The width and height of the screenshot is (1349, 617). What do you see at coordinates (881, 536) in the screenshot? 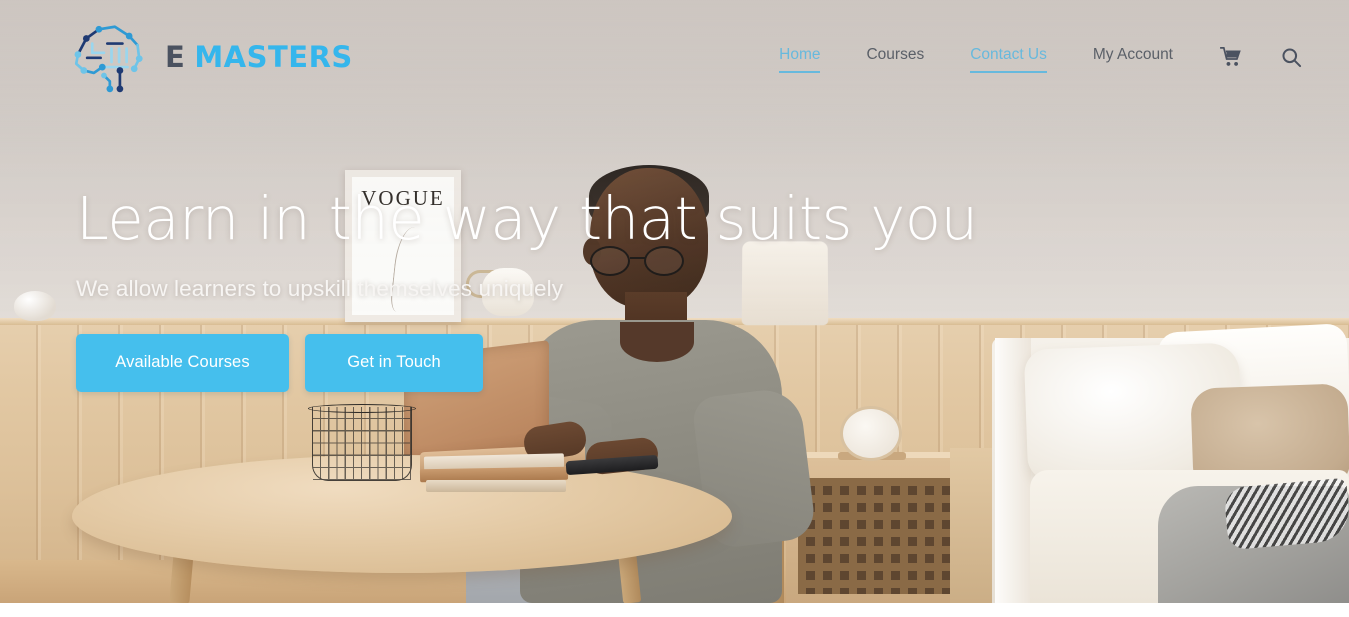
I see `cabinet-lattice-panel` at bounding box center [881, 536].